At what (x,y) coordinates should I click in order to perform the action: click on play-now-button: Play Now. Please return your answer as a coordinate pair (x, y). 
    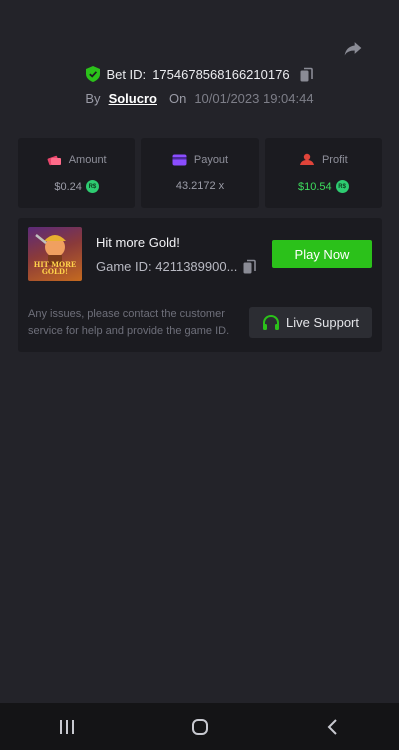
    Looking at the image, I should click on (322, 254).